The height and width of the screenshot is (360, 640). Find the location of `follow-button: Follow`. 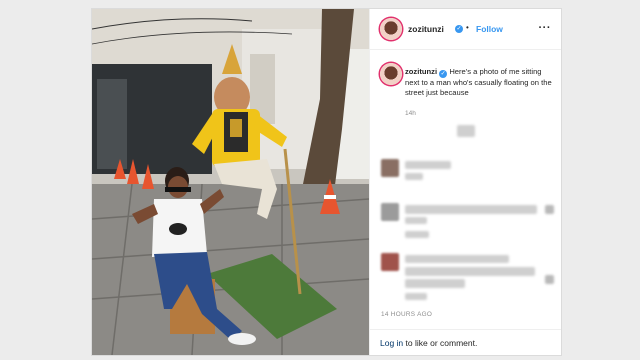

follow-button: Follow is located at coordinates (489, 29).